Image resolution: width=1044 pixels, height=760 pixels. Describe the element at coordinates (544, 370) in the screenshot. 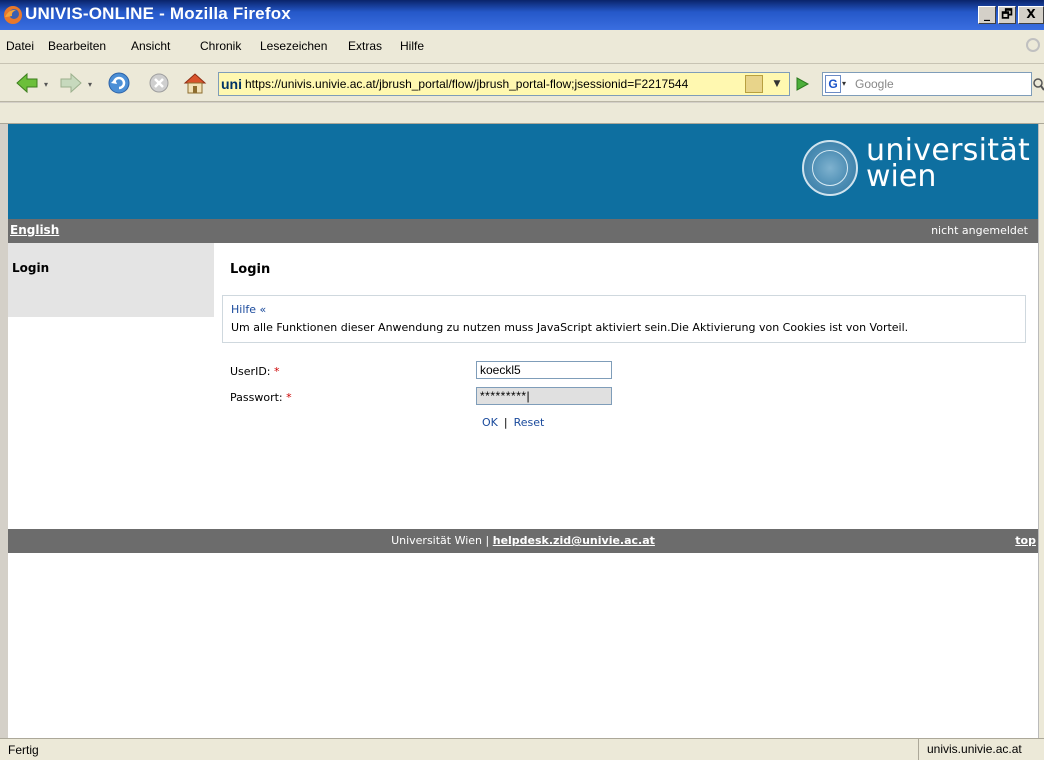

I see `userid-input: koeckl5` at that location.